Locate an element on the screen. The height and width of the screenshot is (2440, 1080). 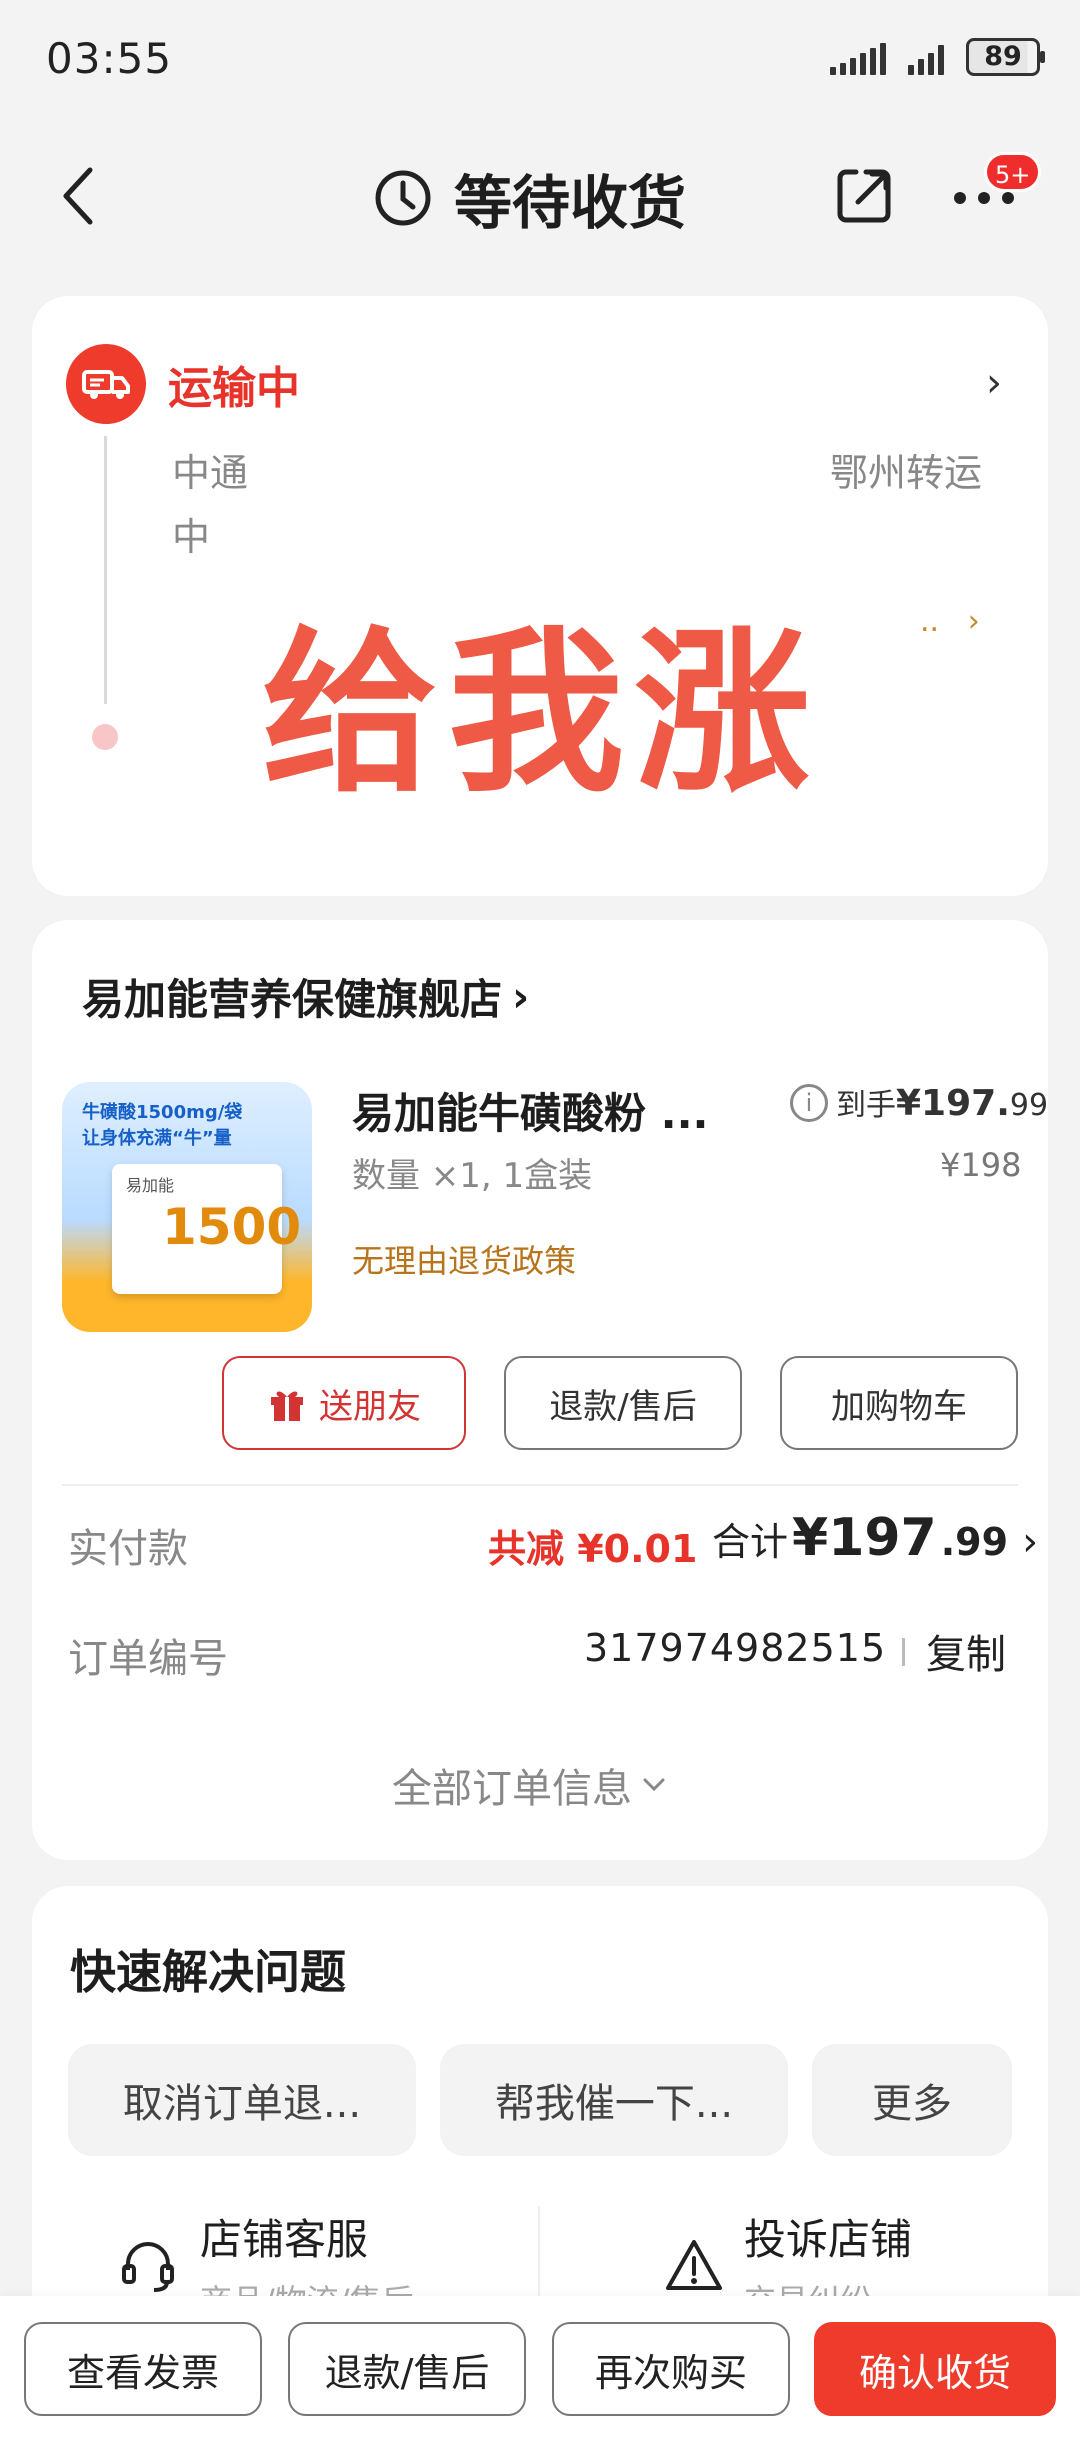
final-price-label: 到手 is located at coordinates (866, 1105).